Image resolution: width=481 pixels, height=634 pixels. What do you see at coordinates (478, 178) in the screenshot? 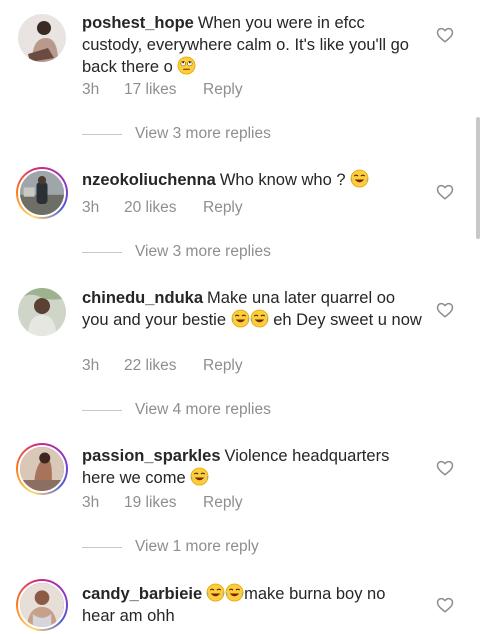
I see `scrollbar` at bounding box center [478, 178].